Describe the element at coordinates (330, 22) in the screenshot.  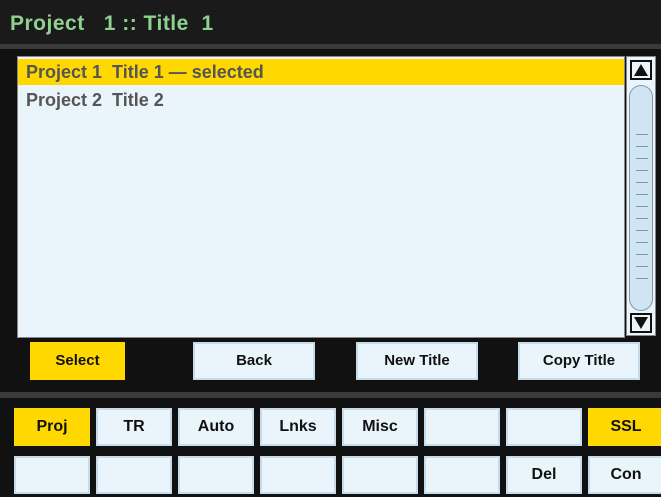
I see `title-bar: Project 1 :: Title 1` at that location.